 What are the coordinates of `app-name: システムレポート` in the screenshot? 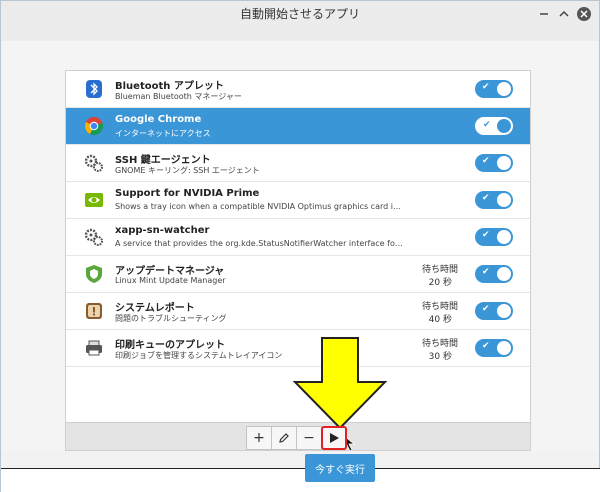 It's located at (155, 308).